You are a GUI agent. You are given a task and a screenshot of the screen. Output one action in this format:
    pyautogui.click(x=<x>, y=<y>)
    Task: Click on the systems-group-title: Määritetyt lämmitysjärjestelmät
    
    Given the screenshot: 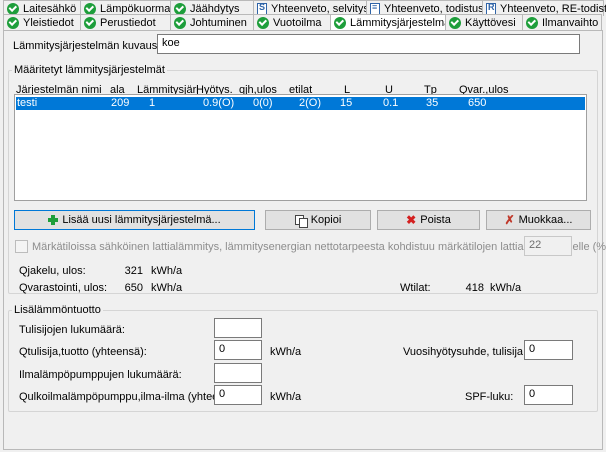 What is the action you would take?
    pyautogui.click(x=89, y=70)
    